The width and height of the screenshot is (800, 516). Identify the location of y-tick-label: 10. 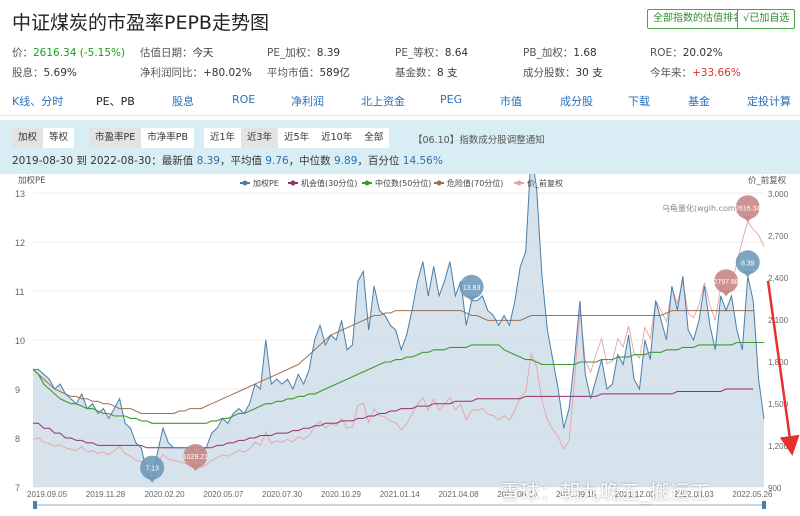
(20, 341).